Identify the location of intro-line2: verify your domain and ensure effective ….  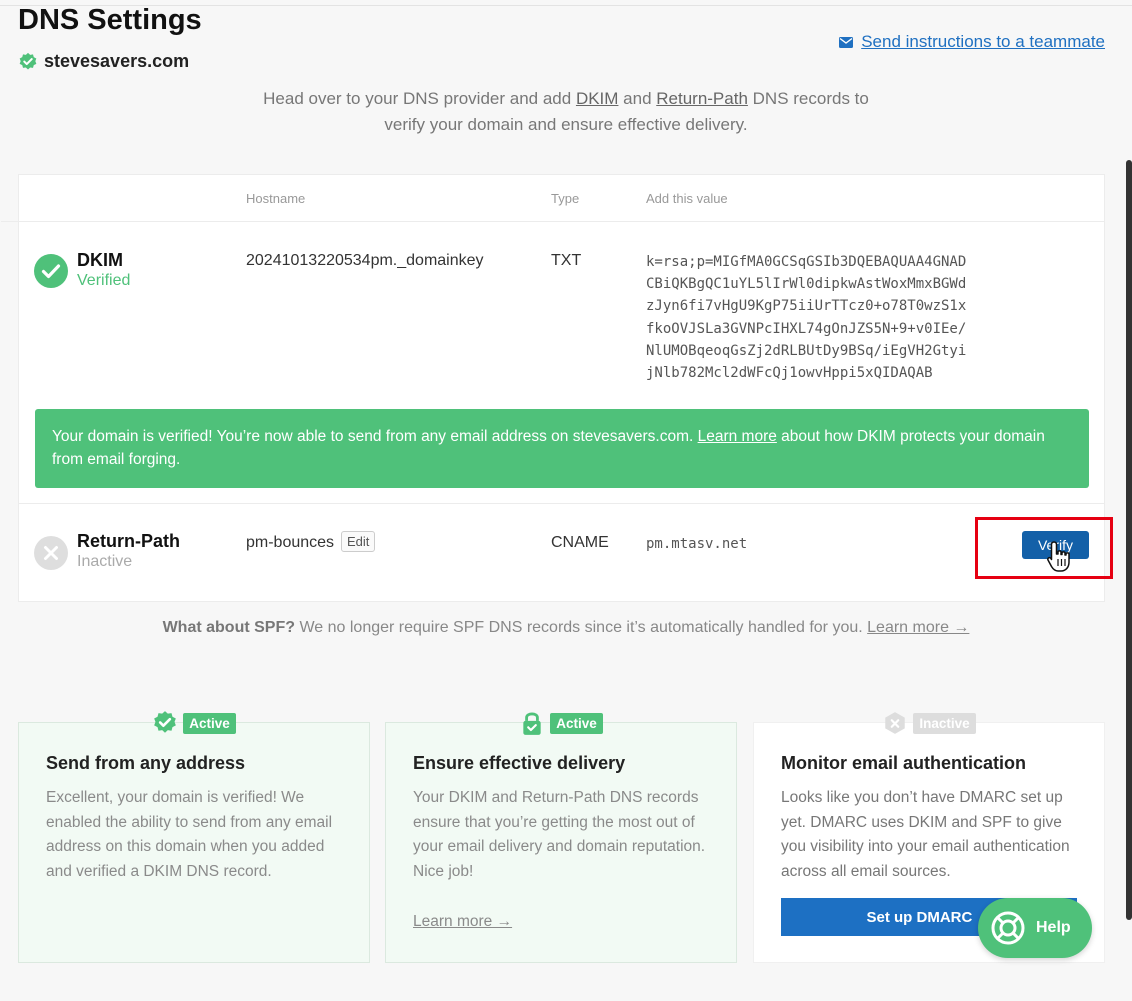
(566, 124).